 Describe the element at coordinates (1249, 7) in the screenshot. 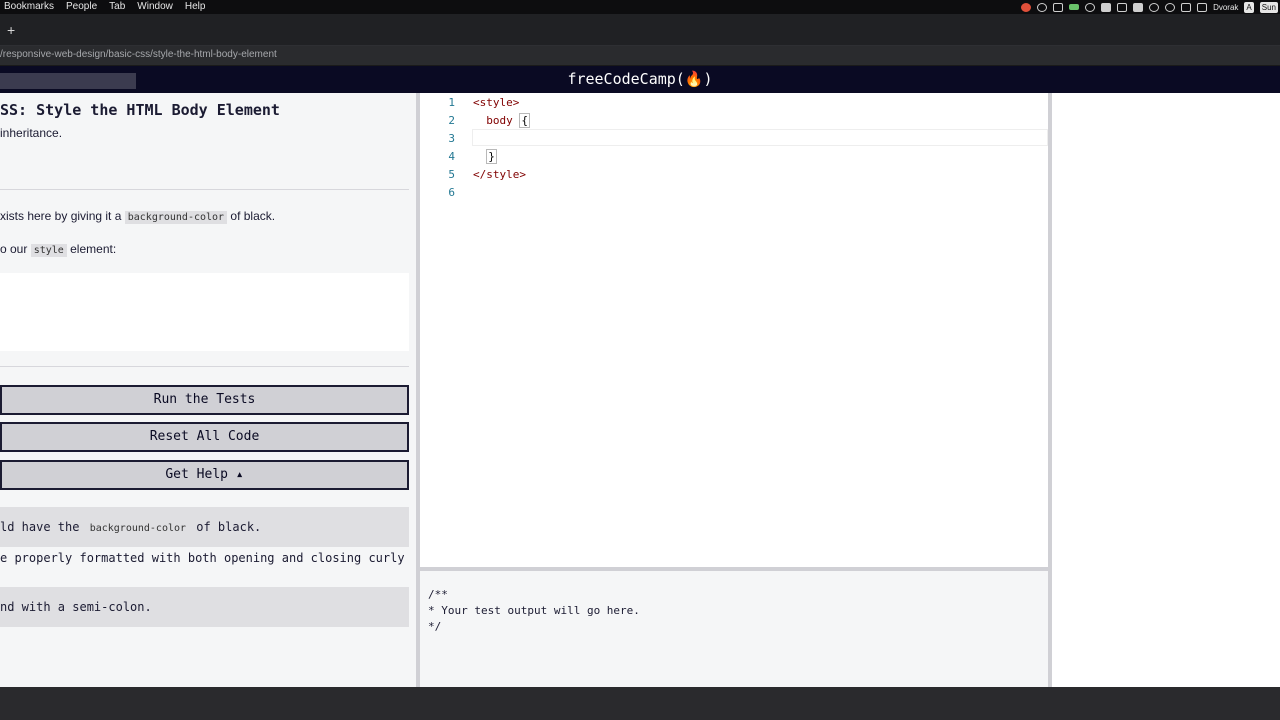

I see `input-source-badge: A` at that location.